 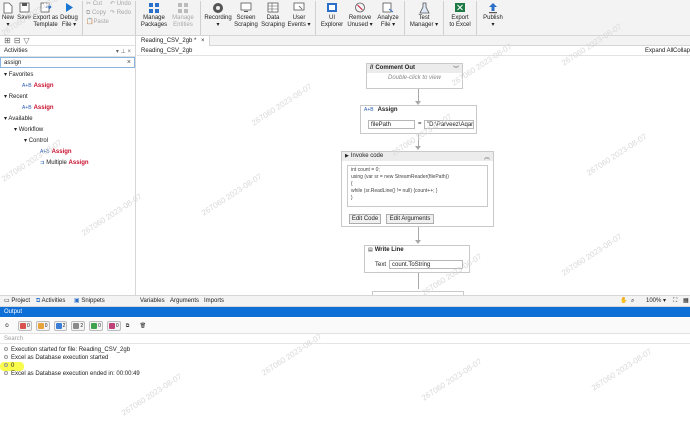 I want to click on close-icon: ×, so click(x=129, y=52).